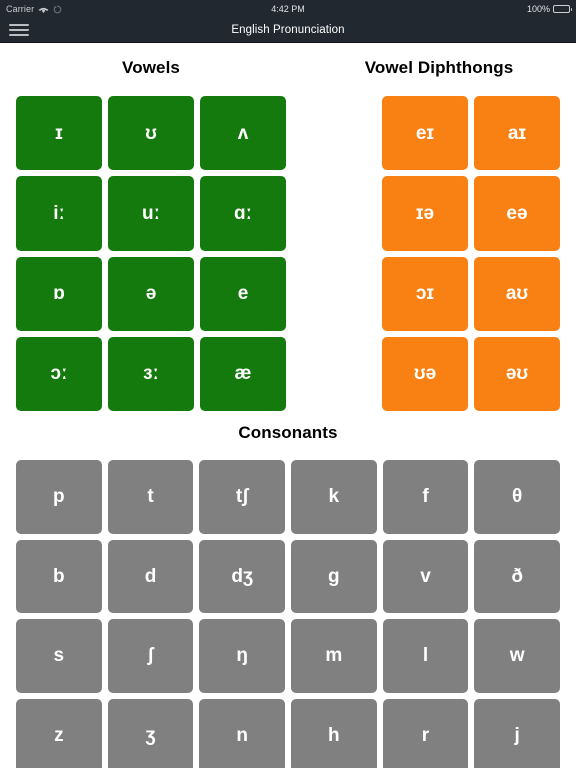 The width and height of the screenshot is (576, 768). I want to click on phoneme-tile: d, so click(150, 576).